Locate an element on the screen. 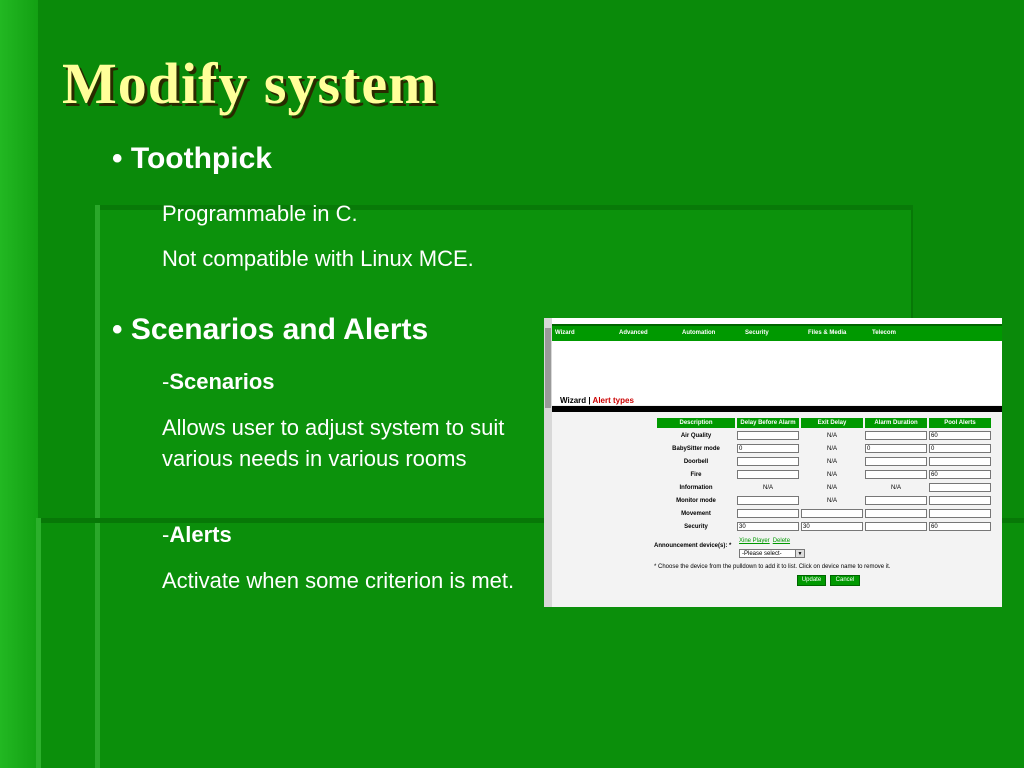 The width and height of the screenshot is (1024, 768). bullet-toothpick: • Toothpick is located at coordinates (192, 159).